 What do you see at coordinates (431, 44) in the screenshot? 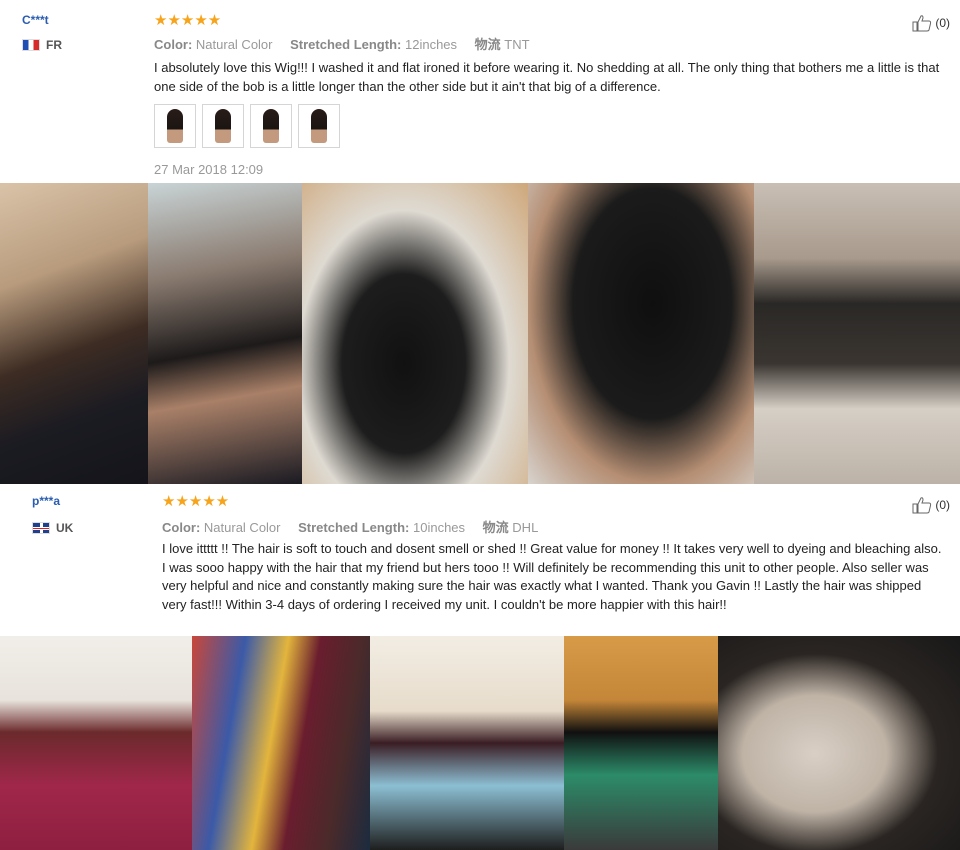
I see `length-value: 12inches` at bounding box center [431, 44].